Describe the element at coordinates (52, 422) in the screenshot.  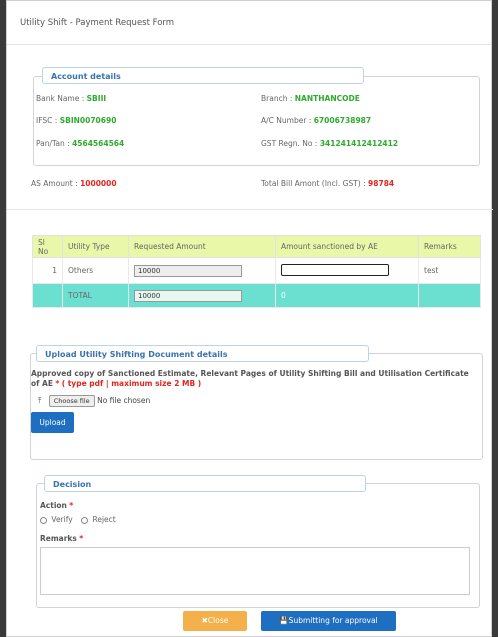
I see `upload-button: Upload` at that location.